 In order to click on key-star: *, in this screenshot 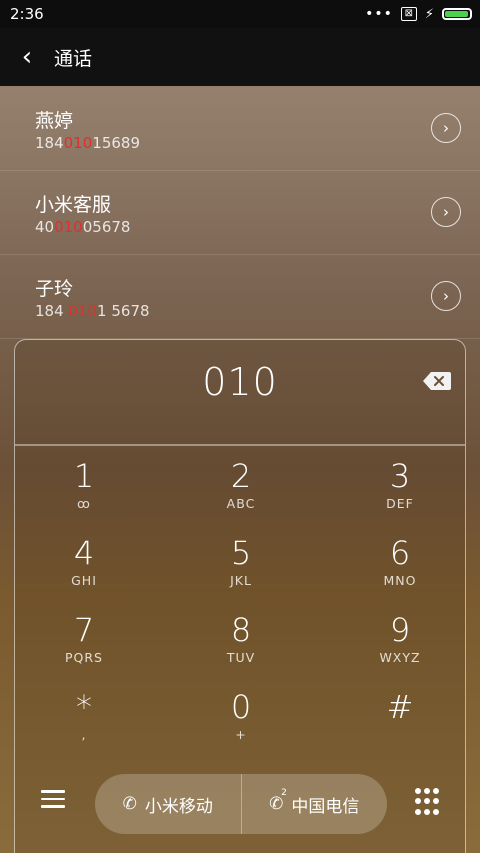, I will do `click(84, 724)`.